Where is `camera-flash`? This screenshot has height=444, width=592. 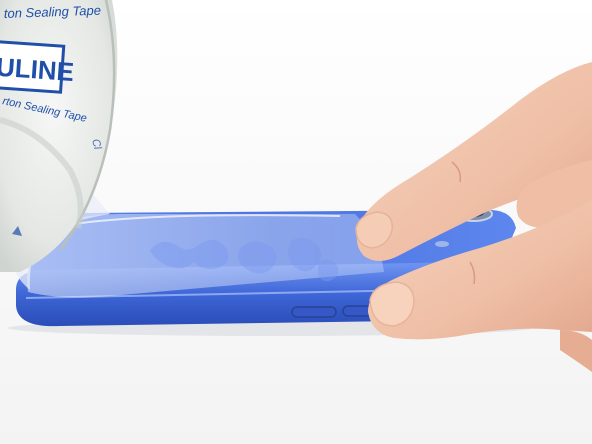
camera-flash is located at coordinates (442, 244).